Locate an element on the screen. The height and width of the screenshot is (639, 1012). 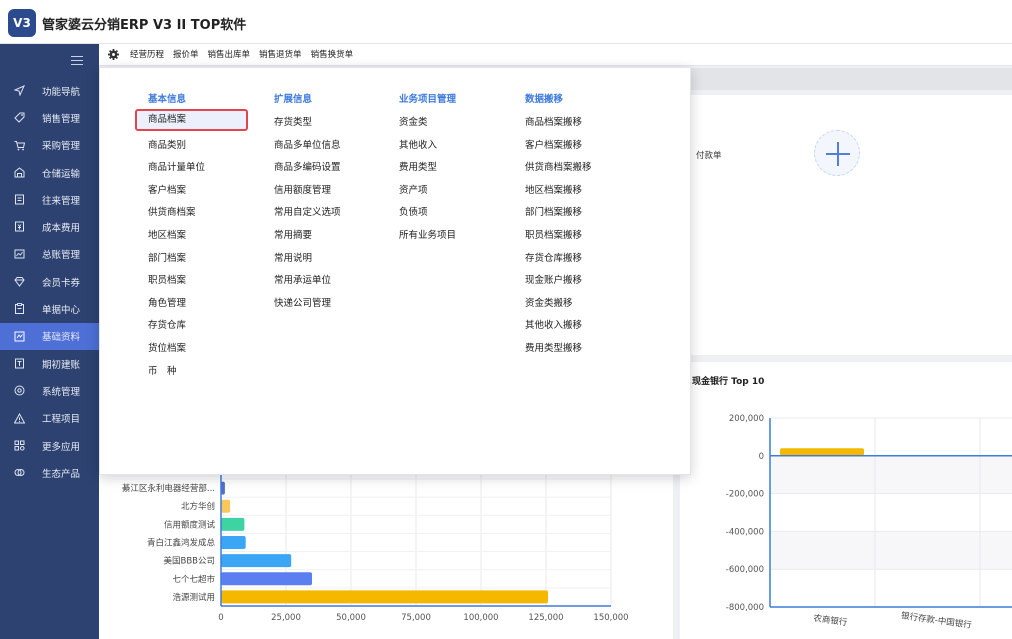
menu-item: 客户档案搬移 is located at coordinates (553, 144).